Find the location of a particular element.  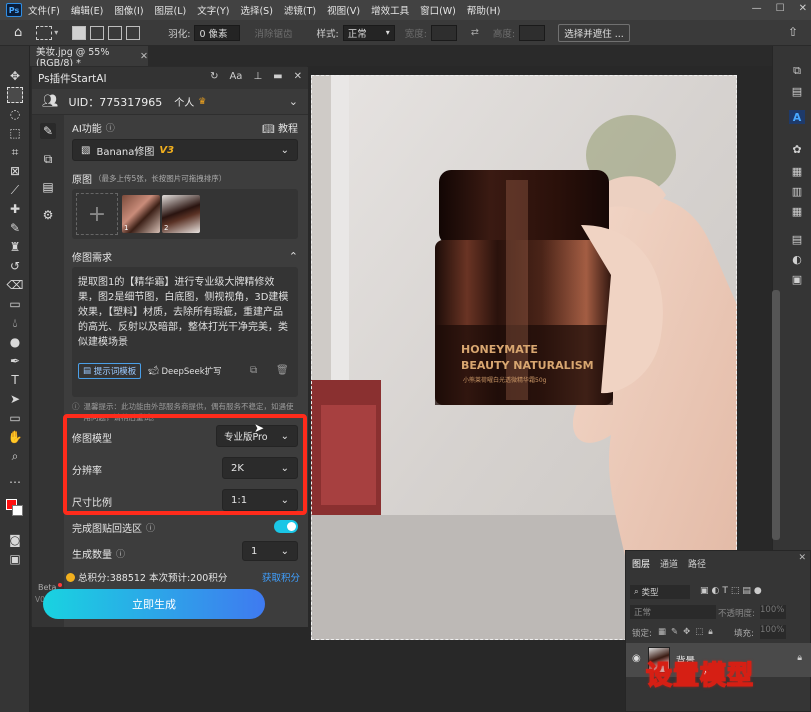

tutorial-link: 📖︎ 教程 is located at coordinates (280, 127).